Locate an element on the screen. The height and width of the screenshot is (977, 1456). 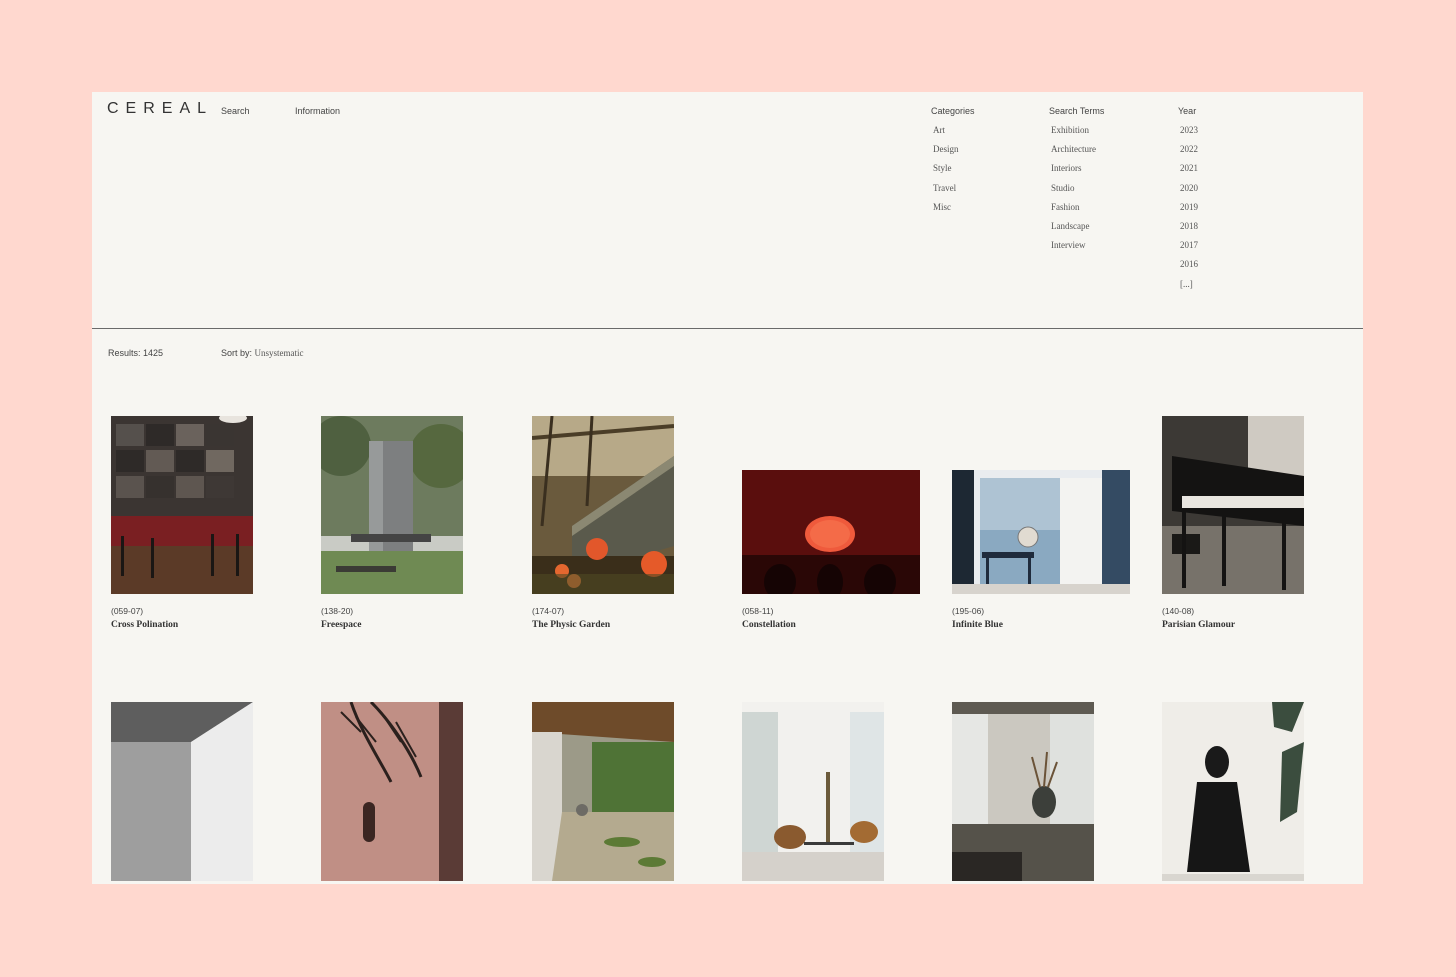
sort-value-dropdown: Unsystematic is located at coordinates (279, 353).